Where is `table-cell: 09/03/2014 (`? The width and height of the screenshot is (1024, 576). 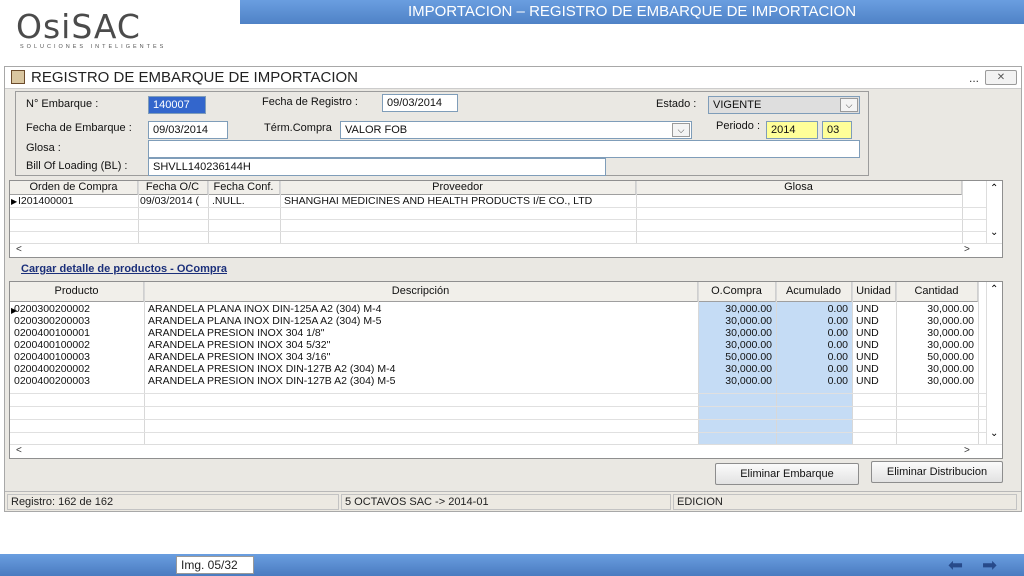
table-cell: 09/03/2014 ( is located at coordinates (173, 201).